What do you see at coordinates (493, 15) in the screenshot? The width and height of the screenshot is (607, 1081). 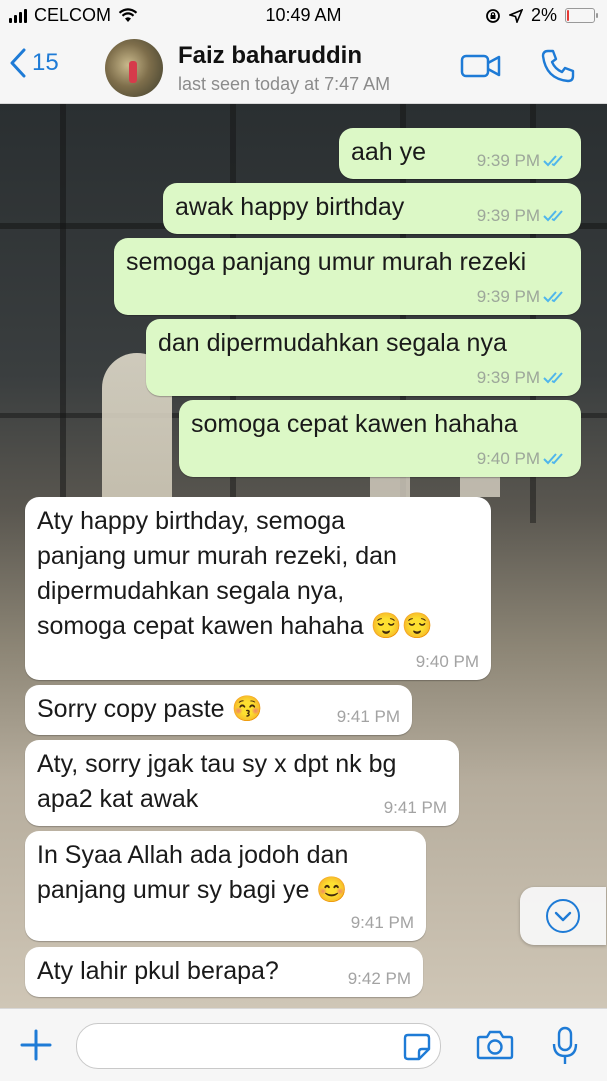 I see `orientation-lock-icon` at bounding box center [493, 15].